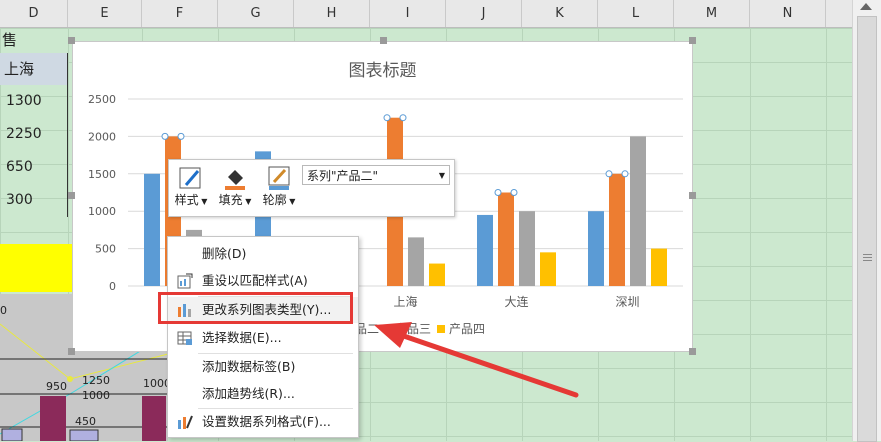 This screenshot has width=881, height=442. I want to click on column-header-d: D, so click(34, 13).